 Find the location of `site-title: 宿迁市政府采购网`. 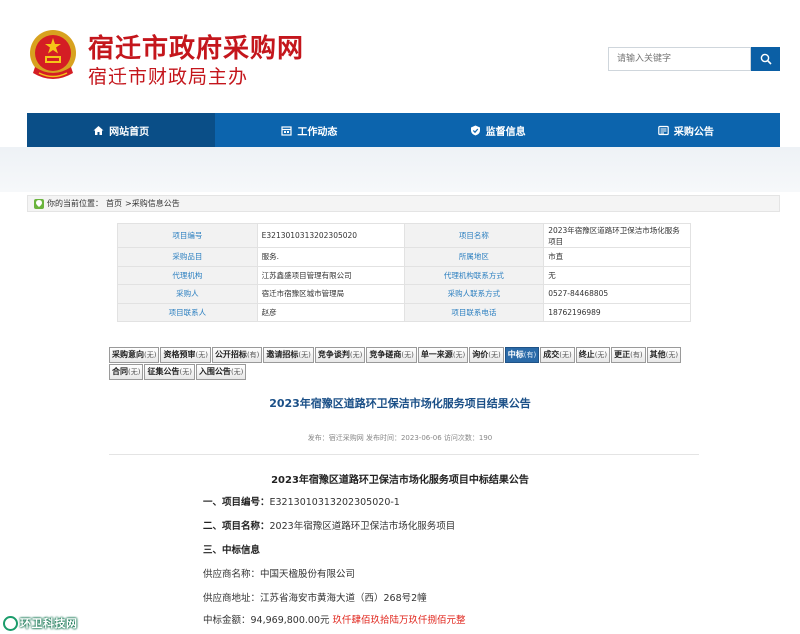

site-title: 宿迁市政府采购网 is located at coordinates (196, 49).